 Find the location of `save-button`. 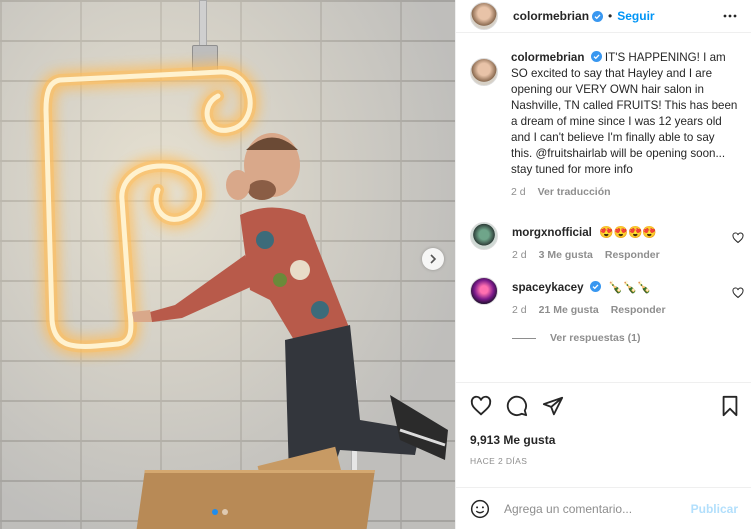

save-button is located at coordinates (730, 406).